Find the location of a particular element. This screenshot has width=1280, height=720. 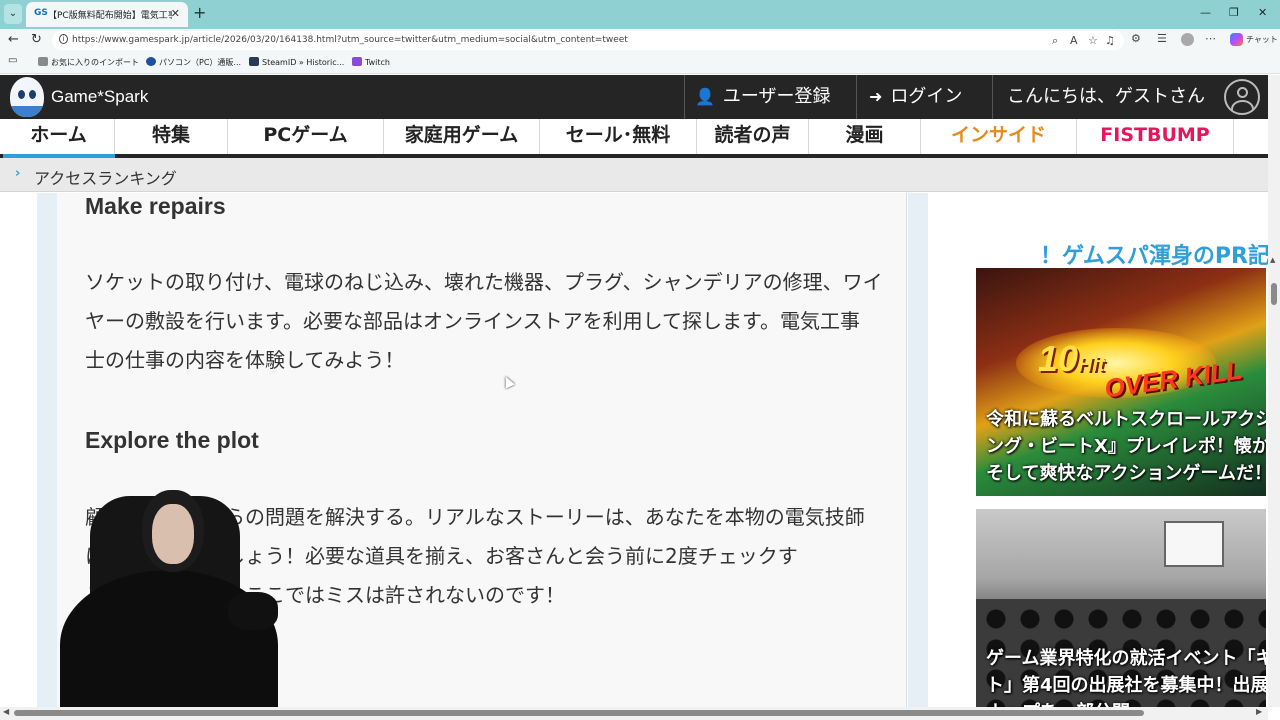

nav-item-manga: 漫画 is located at coordinates (865, 136).